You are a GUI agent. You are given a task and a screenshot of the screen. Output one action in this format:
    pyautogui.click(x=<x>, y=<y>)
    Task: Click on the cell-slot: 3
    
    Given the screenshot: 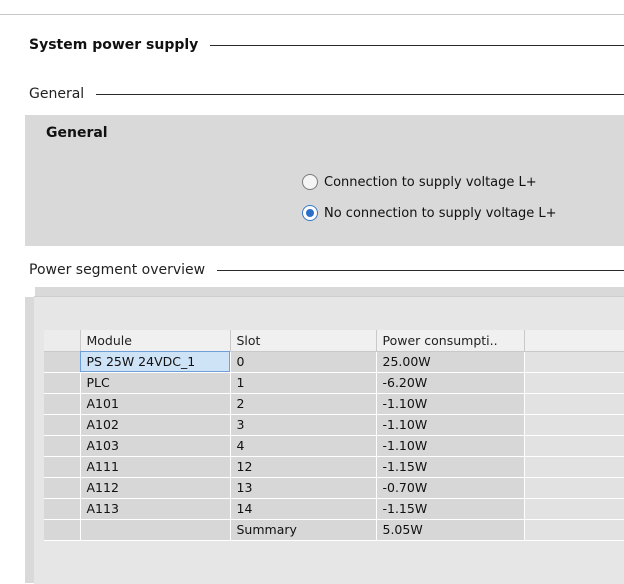 What is the action you would take?
    pyautogui.click(x=303, y=425)
    